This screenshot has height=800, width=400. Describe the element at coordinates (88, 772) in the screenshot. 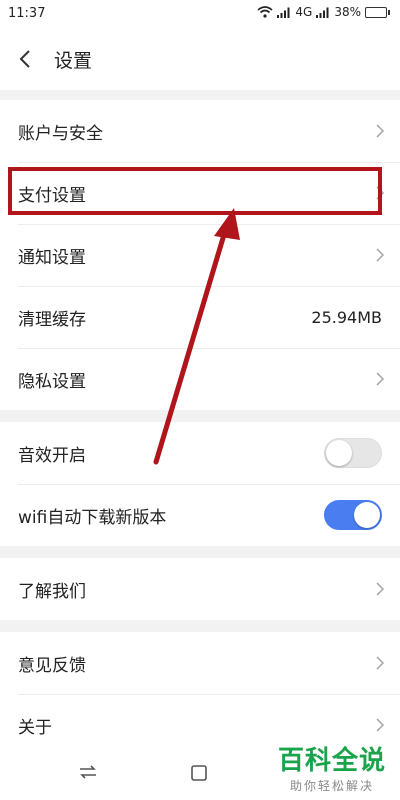

I see `switch-apps-icon` at that location.